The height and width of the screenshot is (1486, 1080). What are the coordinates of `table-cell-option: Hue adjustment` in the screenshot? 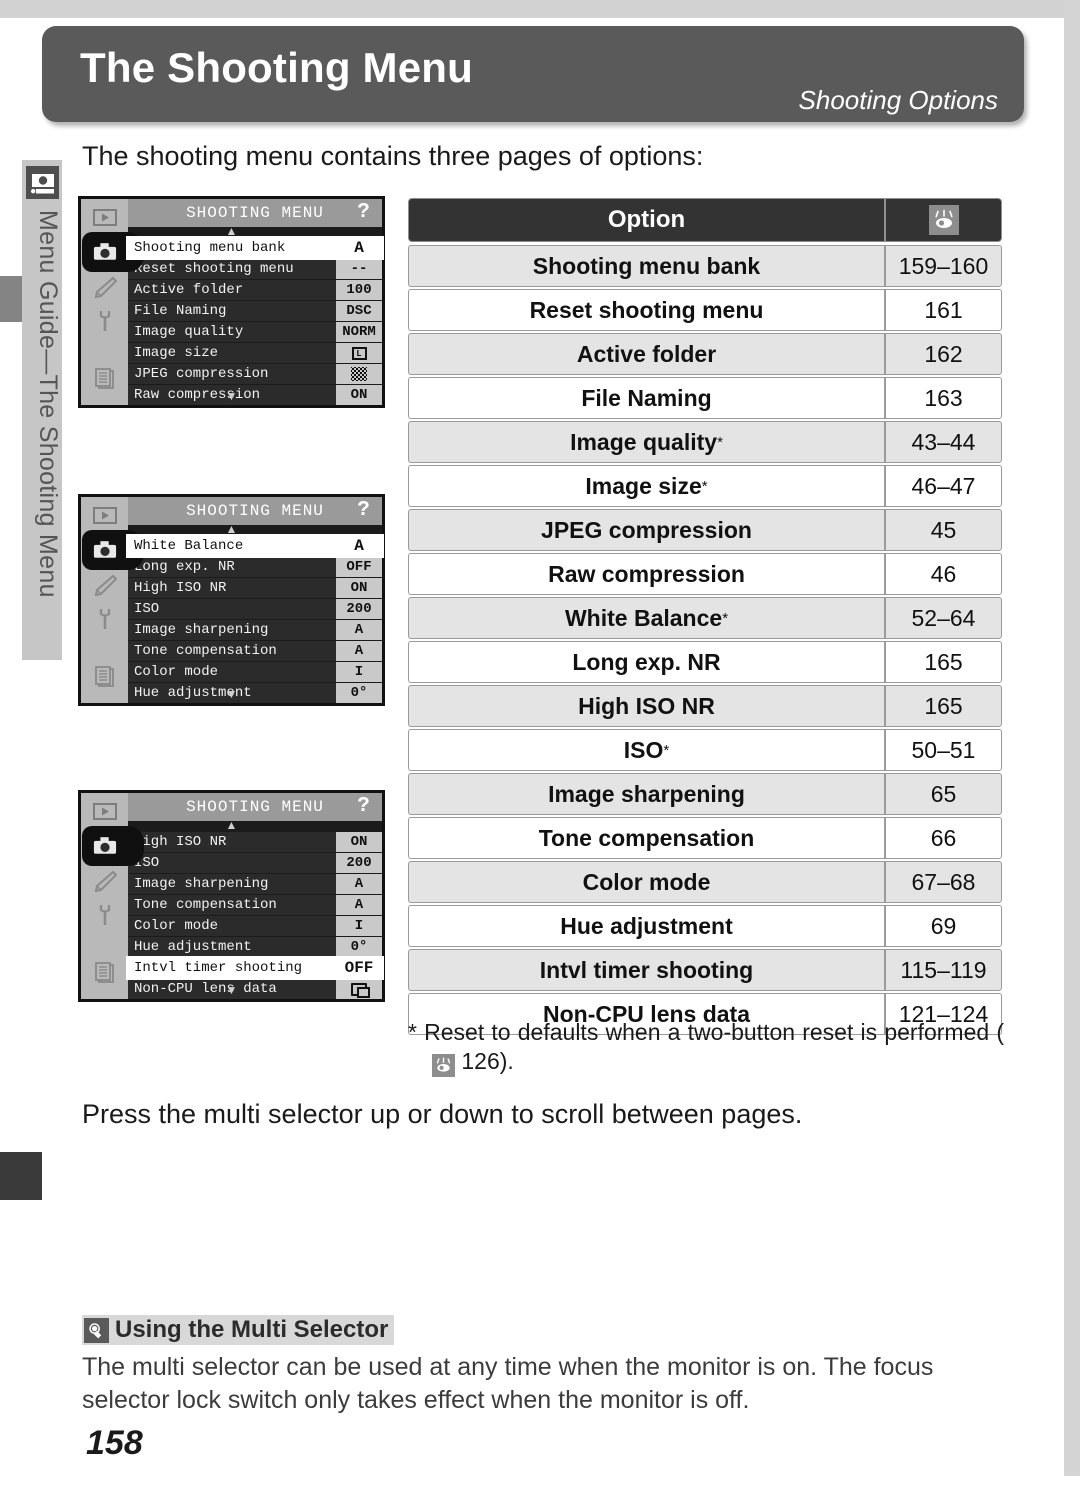 It's located at (646, 926).